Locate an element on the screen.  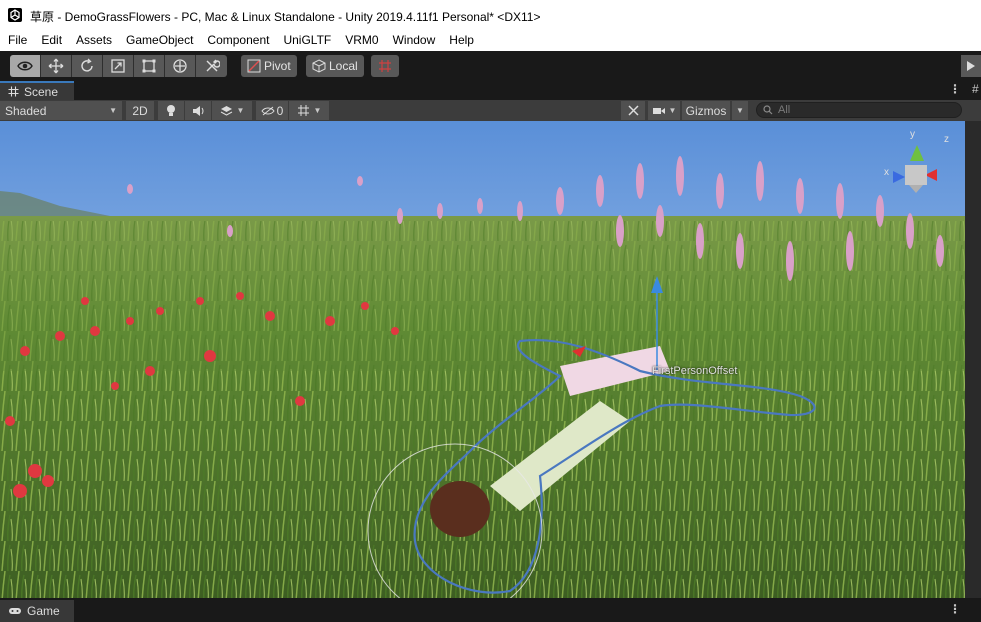
local-toggle-button: Local is located at coordinates (335, 66).